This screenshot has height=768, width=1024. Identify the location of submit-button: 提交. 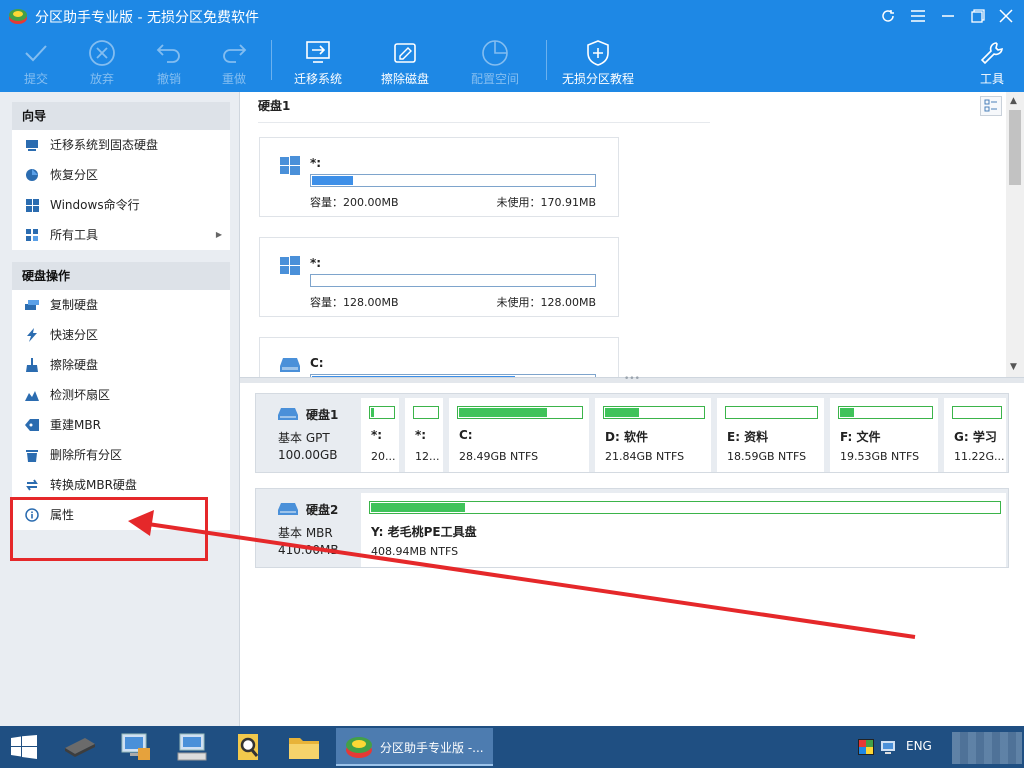
(36, 62).